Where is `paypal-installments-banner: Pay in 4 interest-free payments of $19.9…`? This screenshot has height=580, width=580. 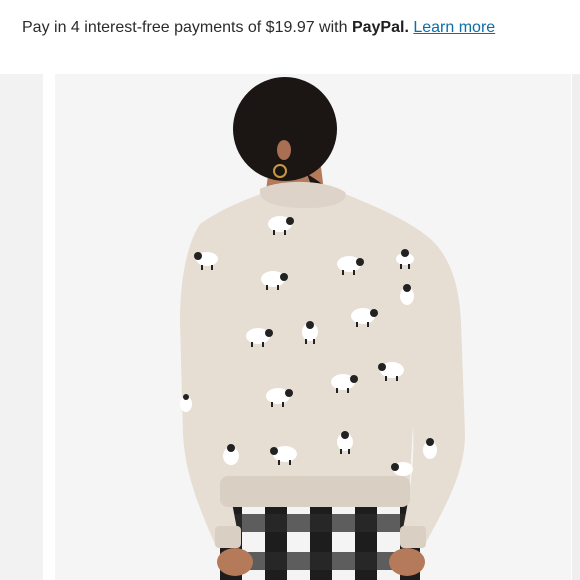
paypal-installments-banner: Pay in 4 interest-free payments of $19.9… is located at coordinates (258, 28).